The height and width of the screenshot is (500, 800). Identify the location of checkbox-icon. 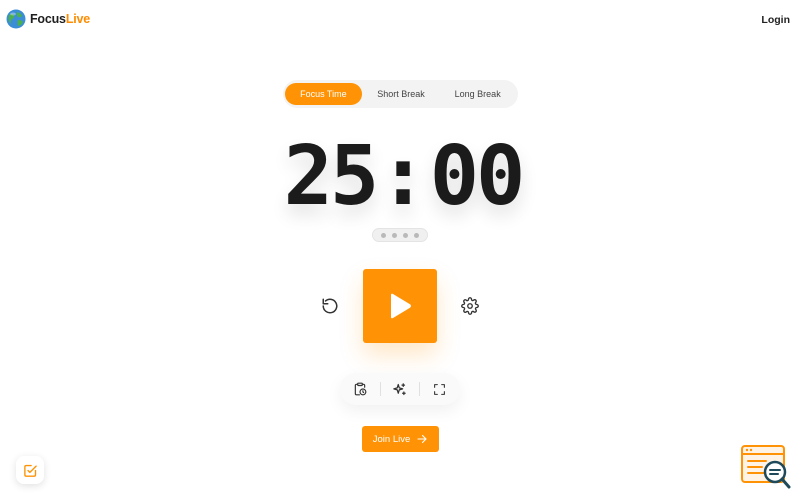
(30, 470).